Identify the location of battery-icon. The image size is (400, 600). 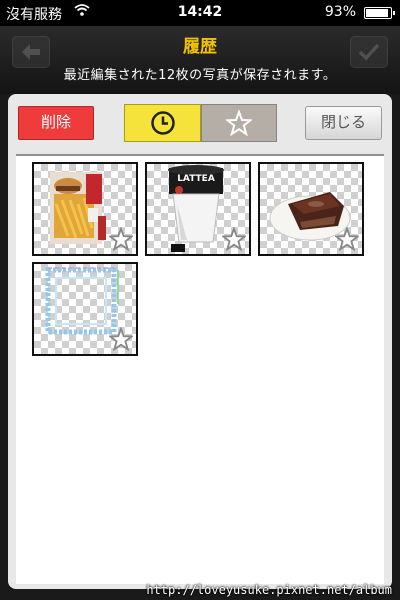
(379, 13).